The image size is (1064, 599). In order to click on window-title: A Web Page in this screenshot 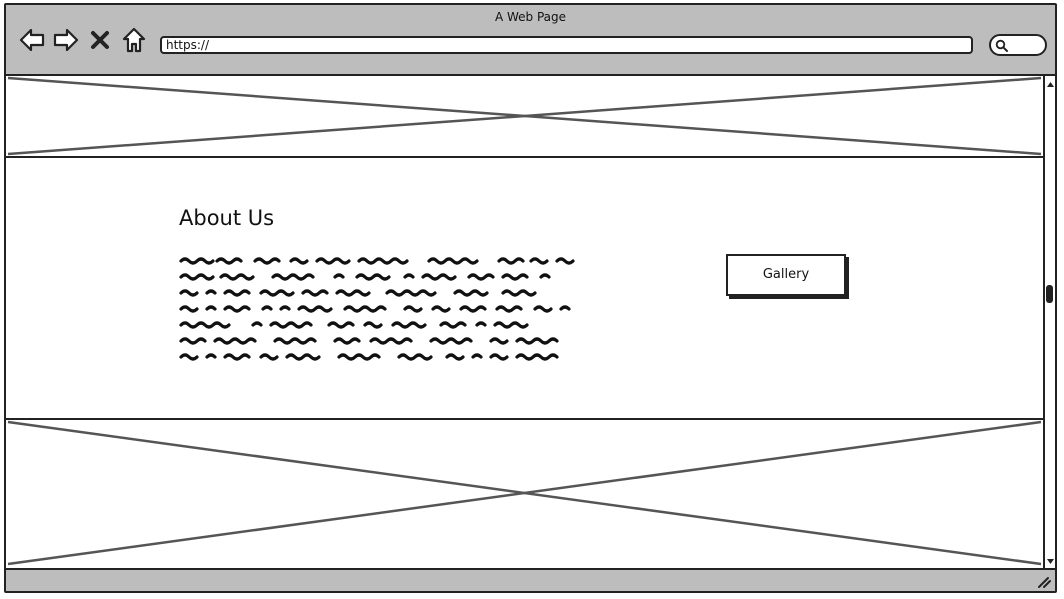, I will do `click(530, 17)`.